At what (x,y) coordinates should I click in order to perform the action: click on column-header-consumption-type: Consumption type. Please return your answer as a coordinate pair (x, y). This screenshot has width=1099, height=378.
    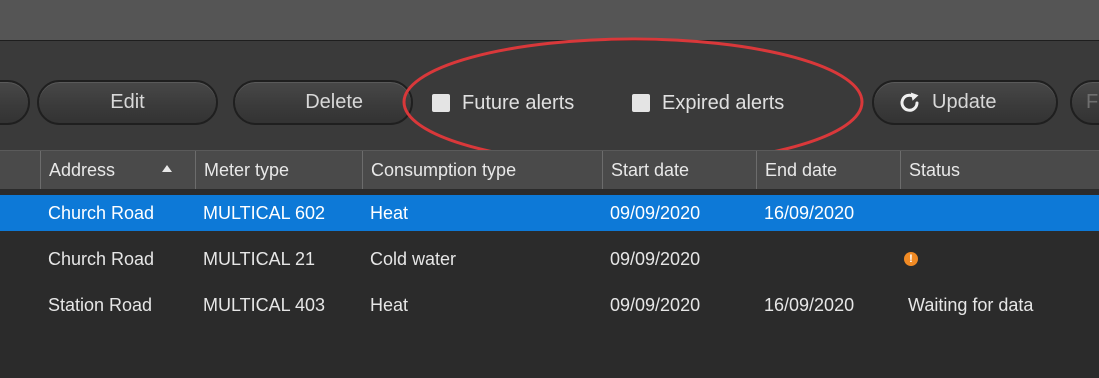
    Looking at the image, I should click on (482, 170).